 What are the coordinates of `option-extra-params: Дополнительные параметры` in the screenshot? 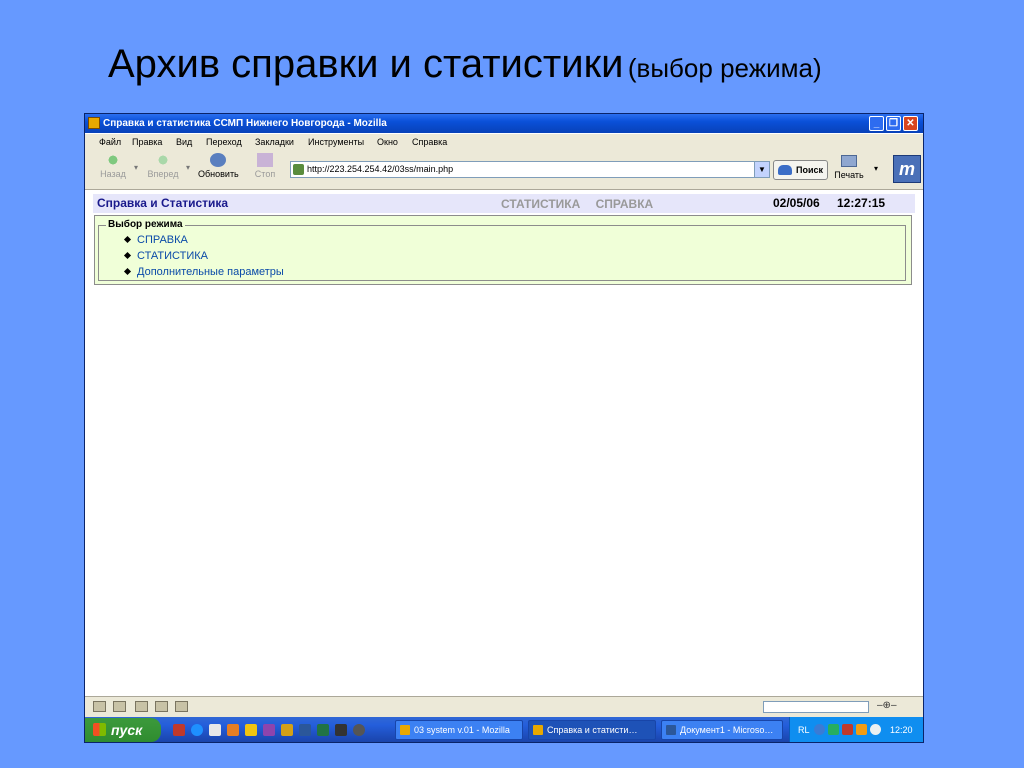 It's located at (203, 272).